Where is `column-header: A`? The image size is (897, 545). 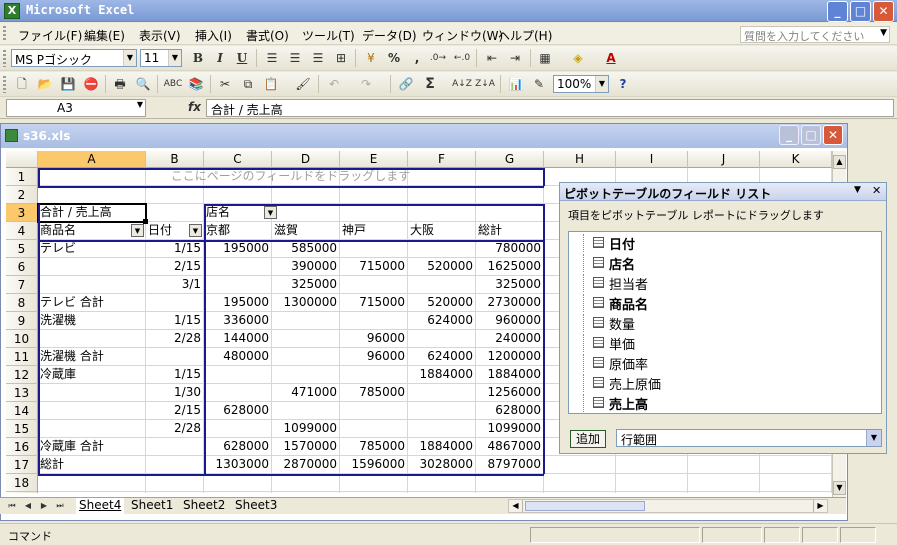 column-header: A is located at coordinates (92, 159).